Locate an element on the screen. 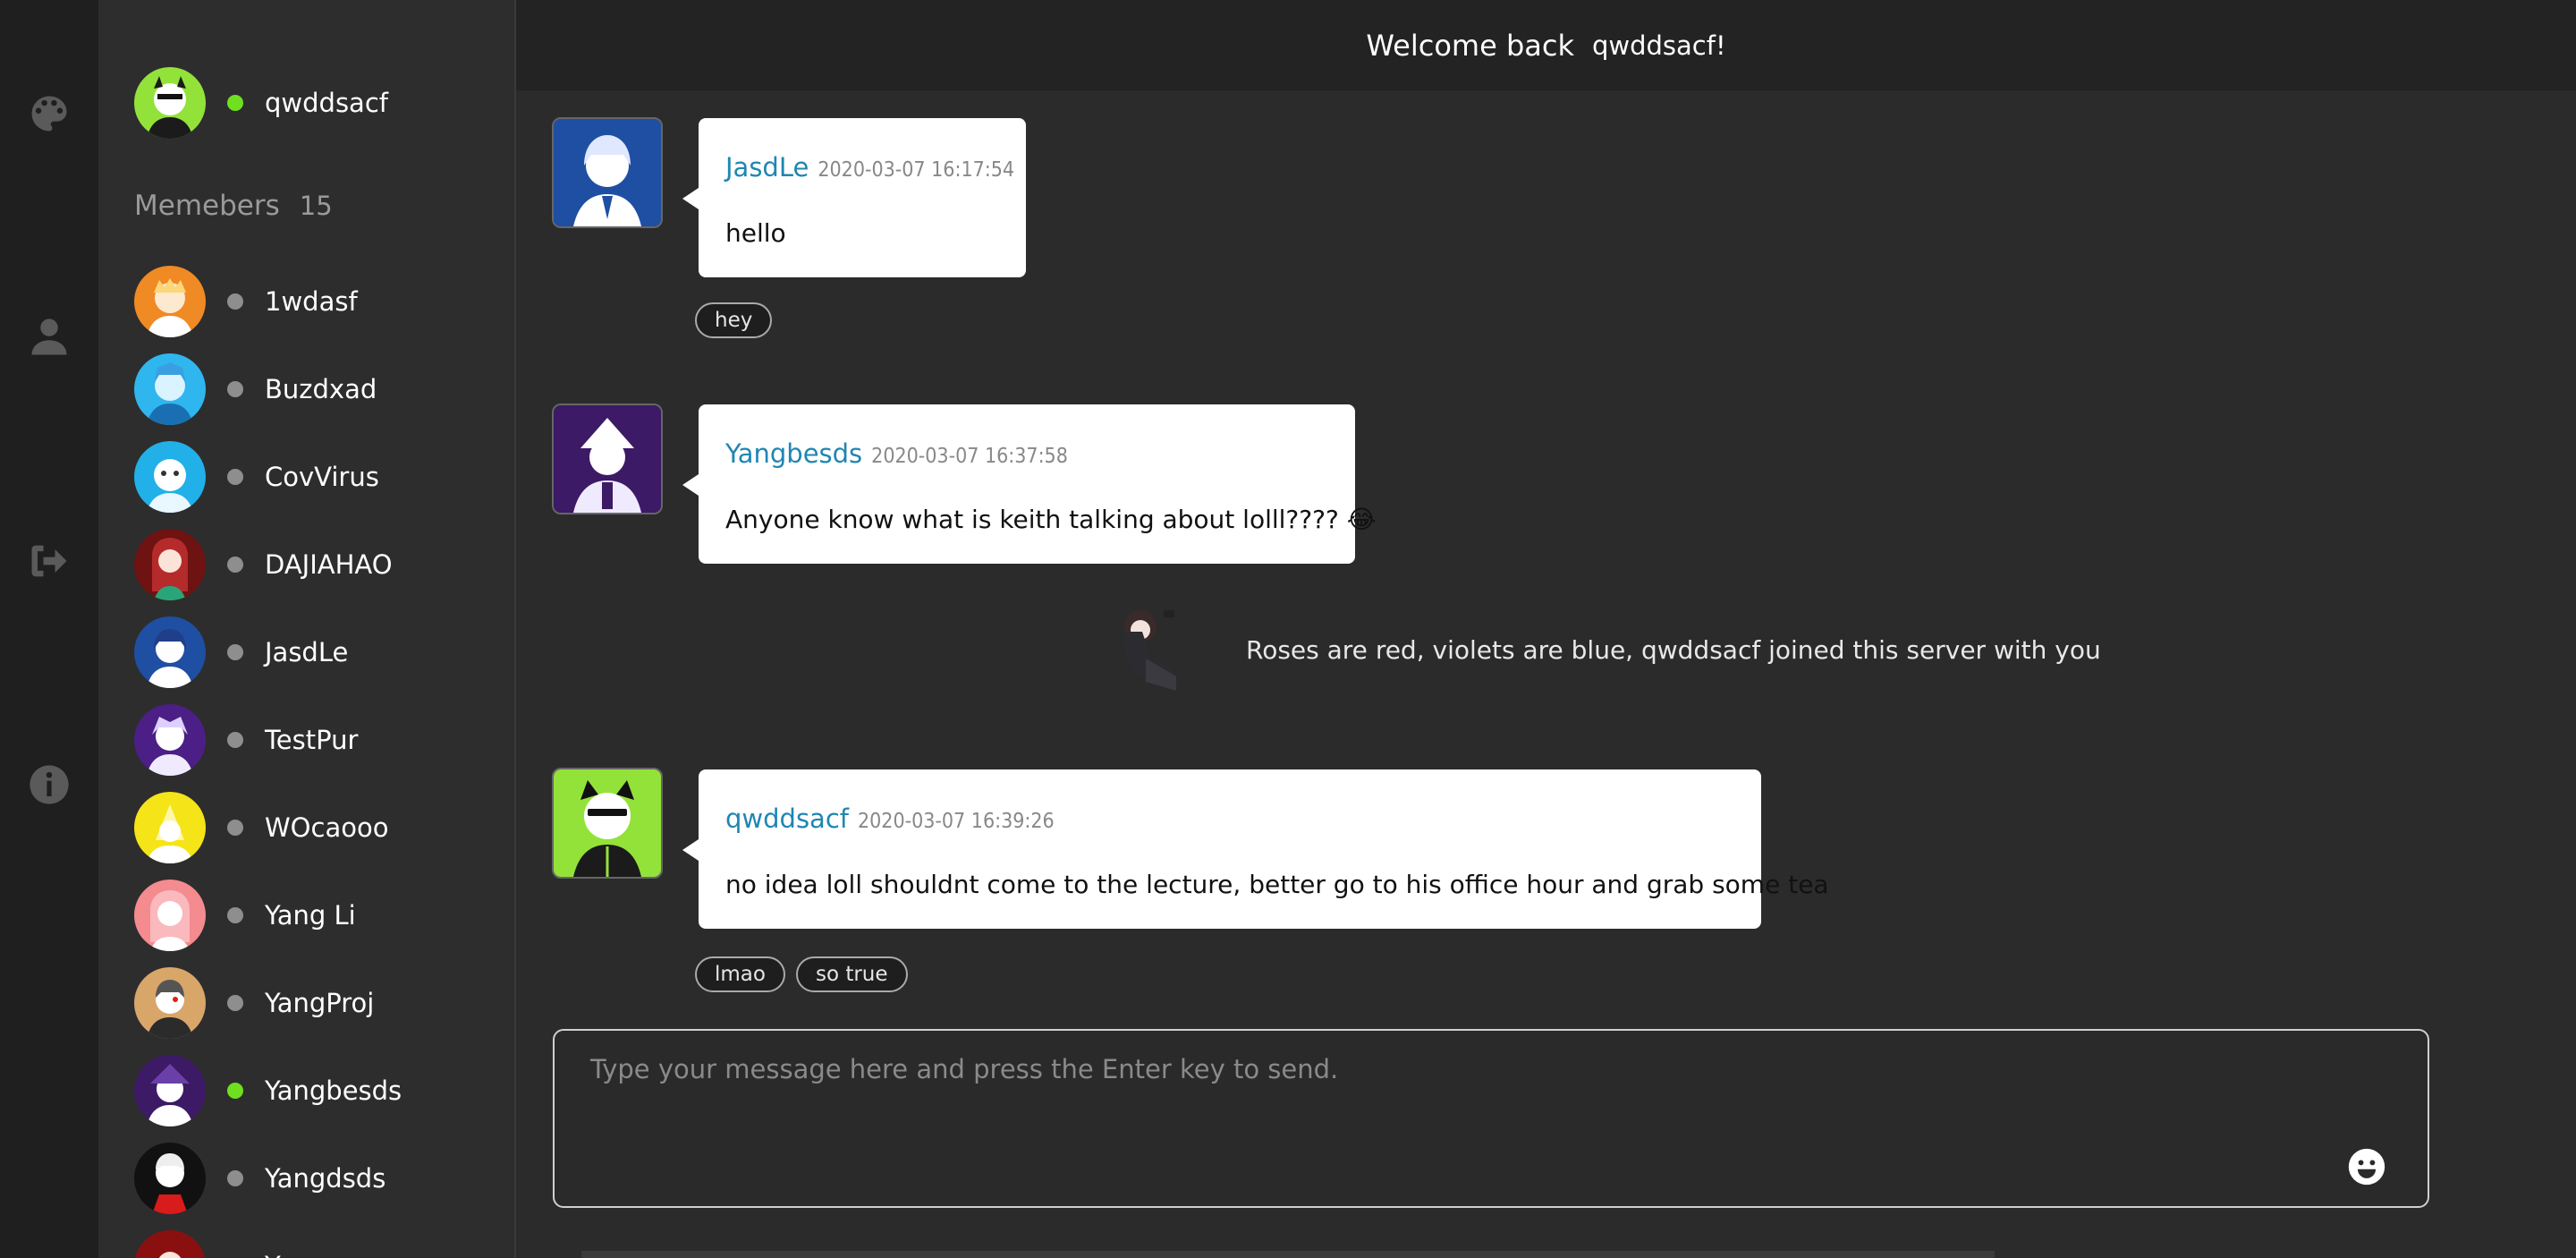 The width and height of the screenshot is (2576, 1258). member-item: Buzdxad is located at coordinates (268, 389).